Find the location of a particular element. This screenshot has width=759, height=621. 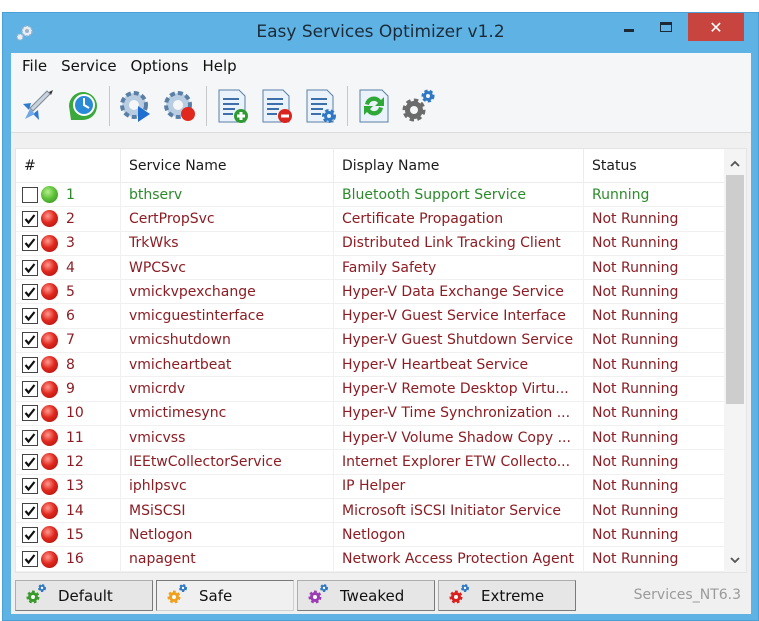

optimize-rocket-icon is located at coordinates (38, 104).